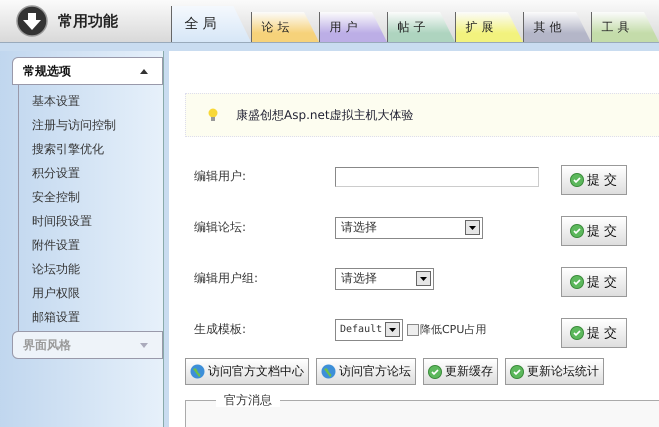 Image resolution: width=659 pixels, height=427 pixels. Describe the element at coordinates (421, 27) in the screenshot. I see `tab: 帖子` at that location.